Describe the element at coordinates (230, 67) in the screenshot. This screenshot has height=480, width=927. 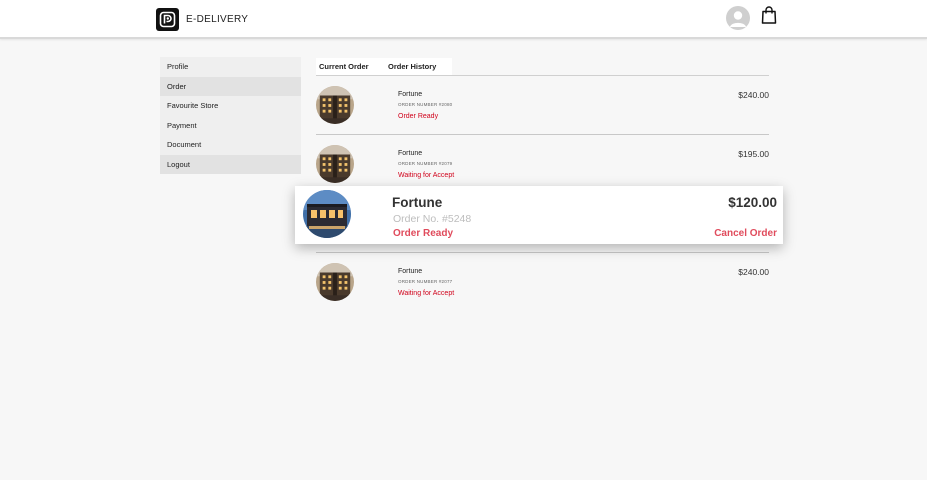
I see `sidebar-item-profile: Profile` at that location.